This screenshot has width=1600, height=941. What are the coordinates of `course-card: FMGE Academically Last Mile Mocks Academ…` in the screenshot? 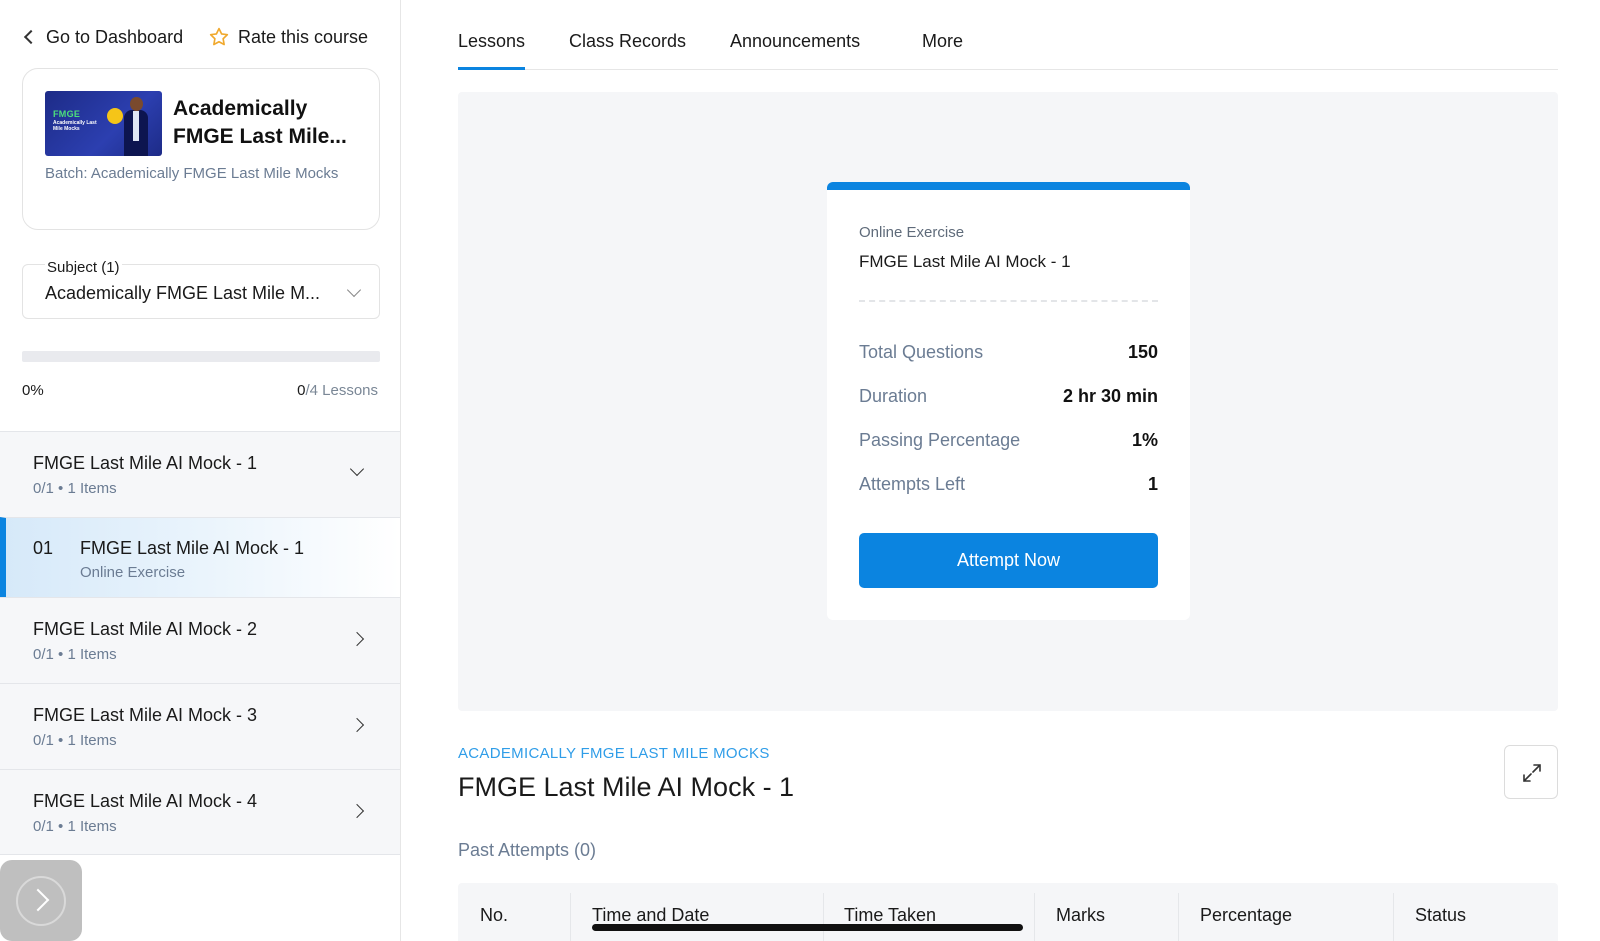 It's located at (201, 149).